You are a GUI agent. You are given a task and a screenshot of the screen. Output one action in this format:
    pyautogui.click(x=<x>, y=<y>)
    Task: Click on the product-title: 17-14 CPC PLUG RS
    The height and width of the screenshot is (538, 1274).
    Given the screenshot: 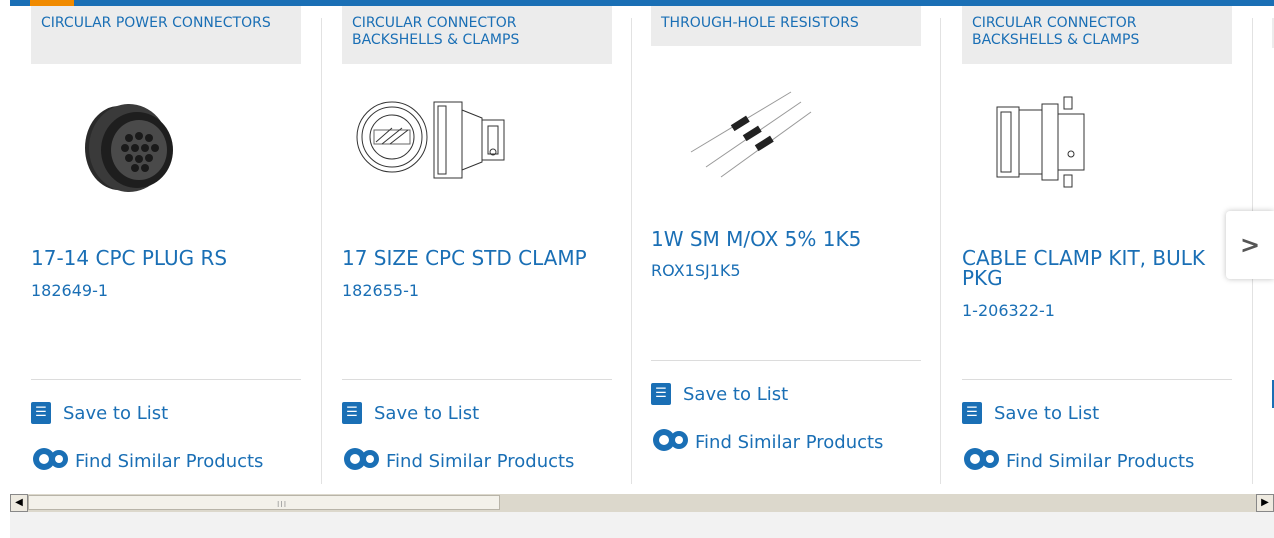 What is the action you would take?
    pyautogui.click(x=161, y=258)
    